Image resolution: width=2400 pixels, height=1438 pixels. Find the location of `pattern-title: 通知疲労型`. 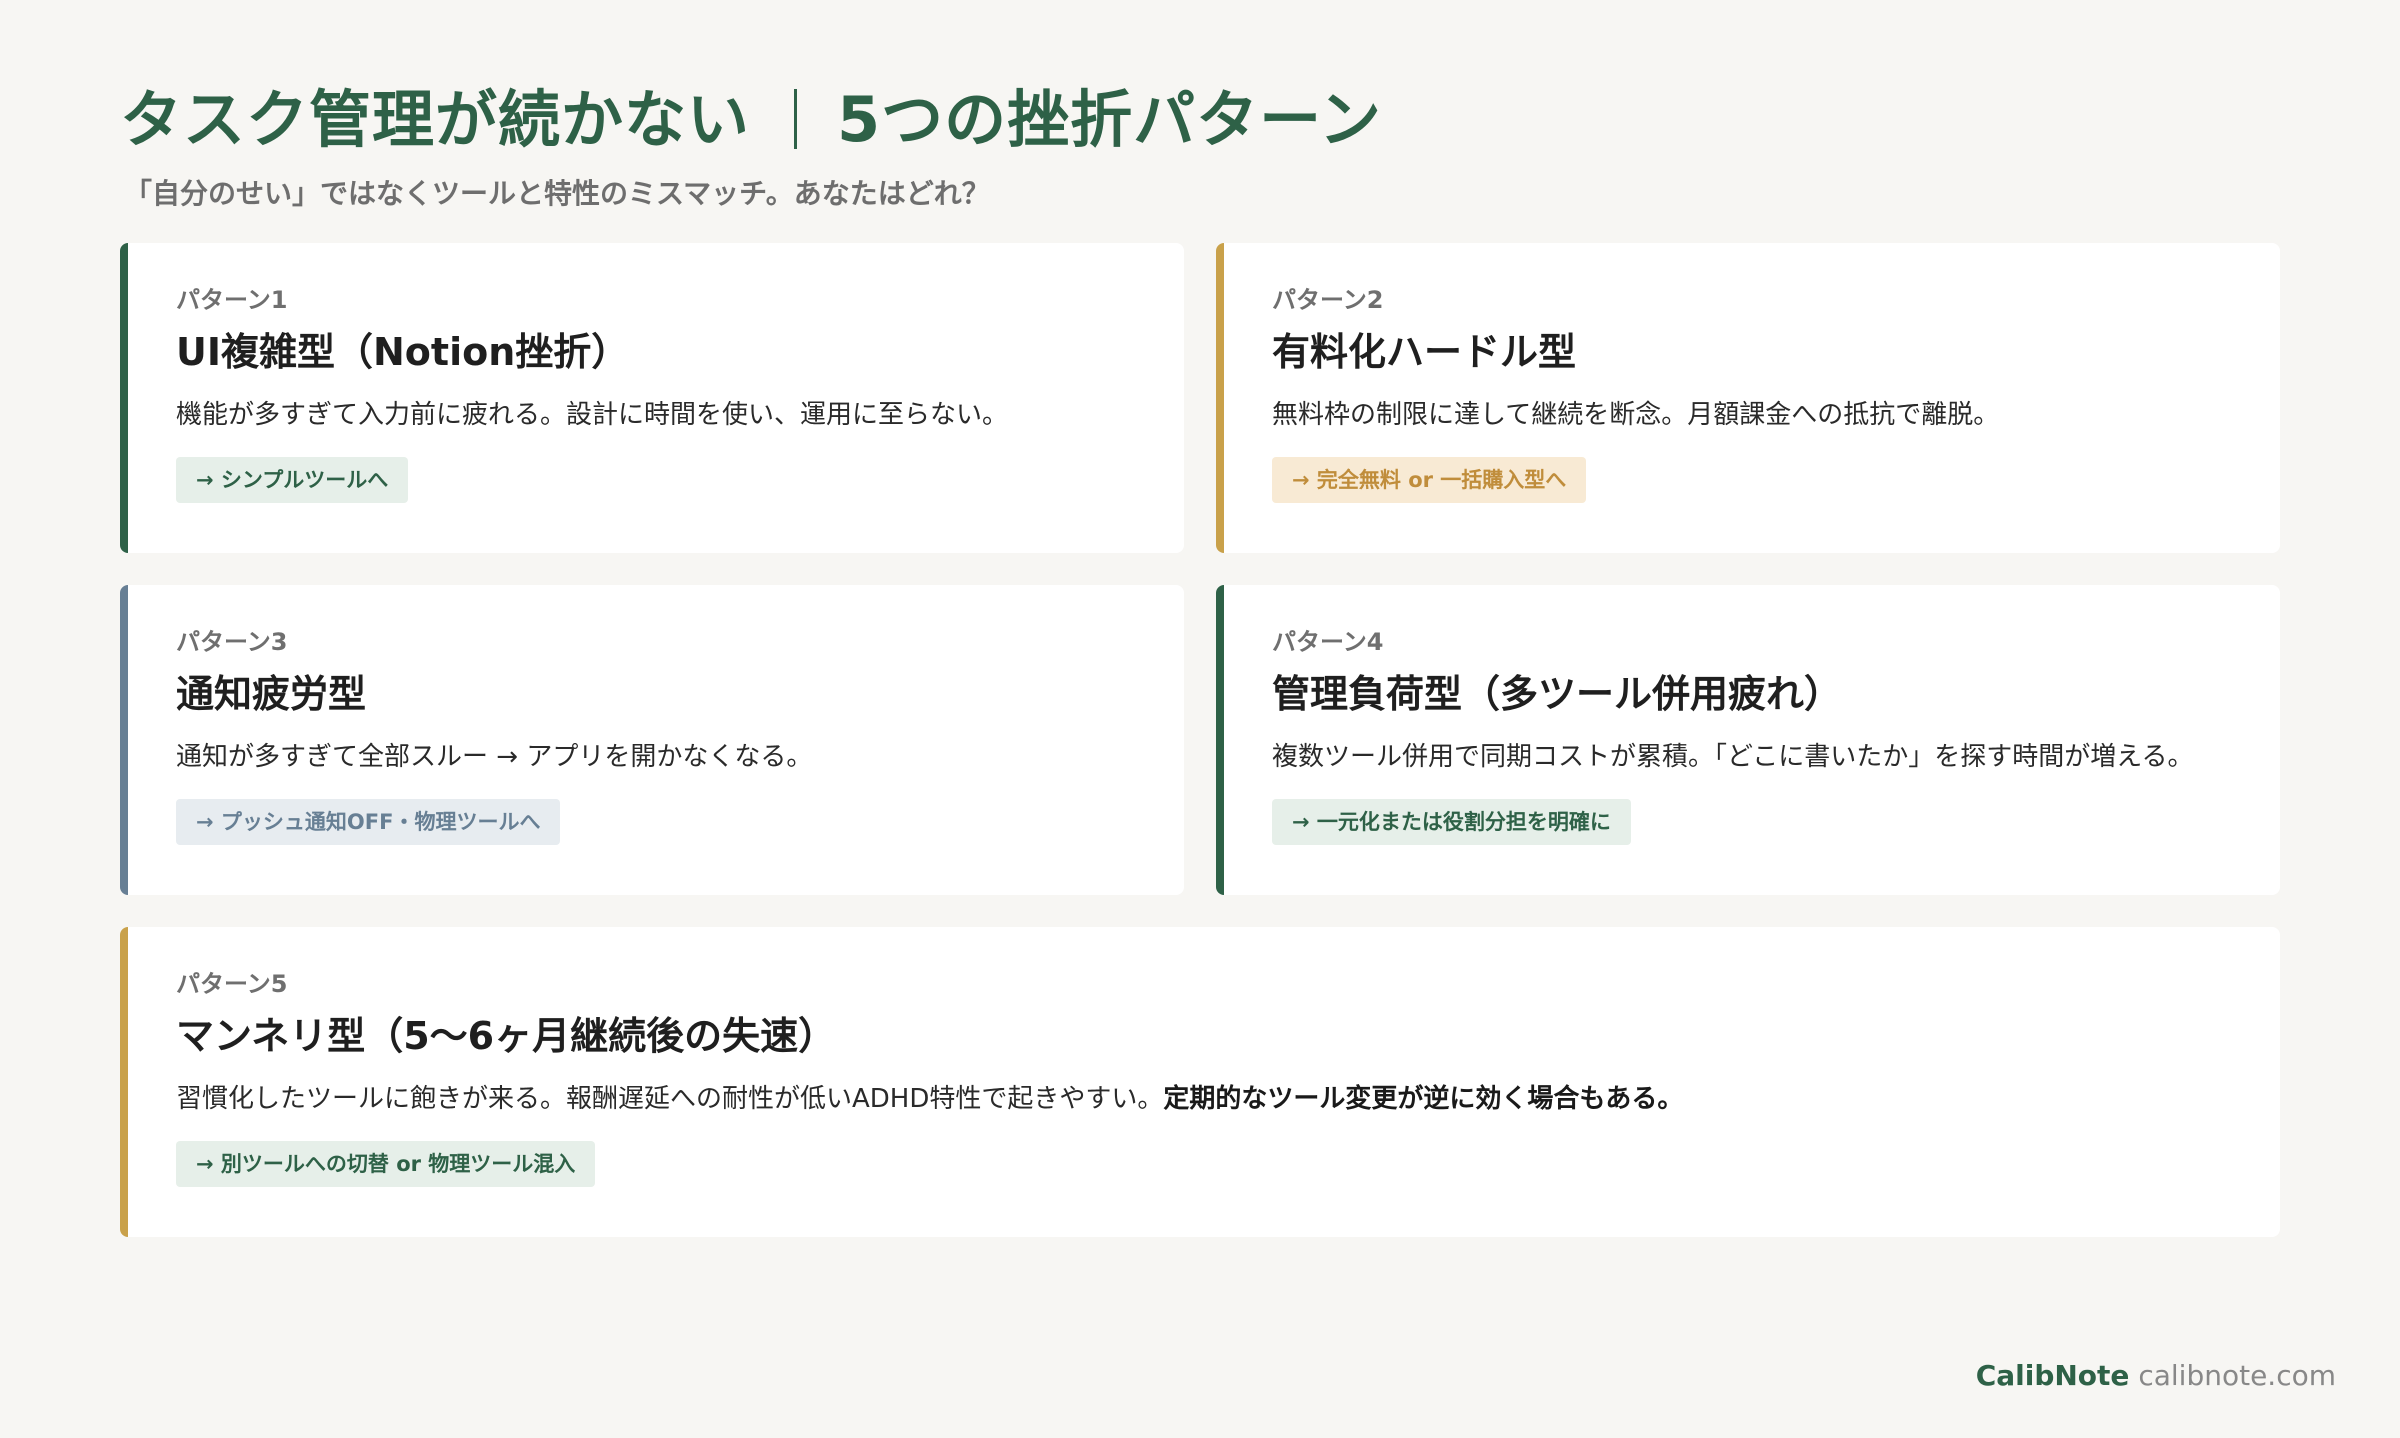

pattern-title: 通知疲労型 is located at coordinates (271, 694).